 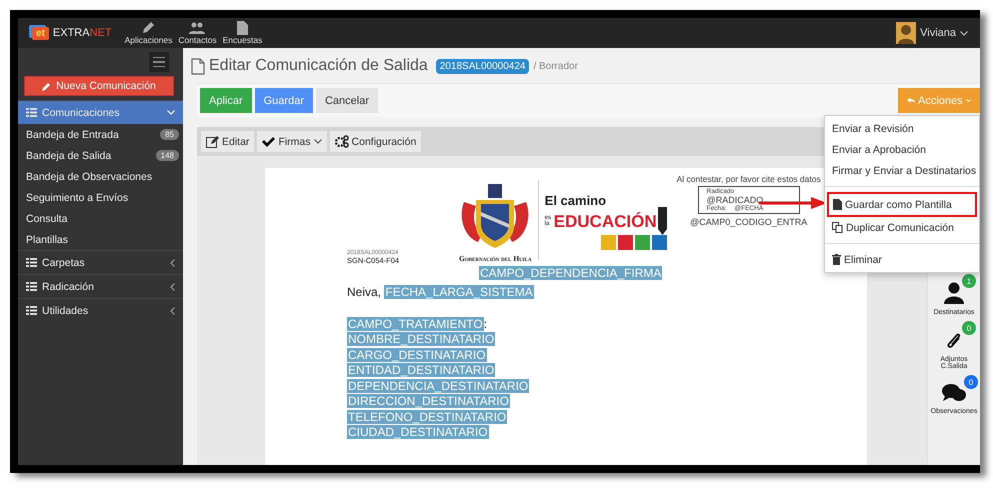 I want to click on sidebar-section: Radicación, so click(x=100, y=286).